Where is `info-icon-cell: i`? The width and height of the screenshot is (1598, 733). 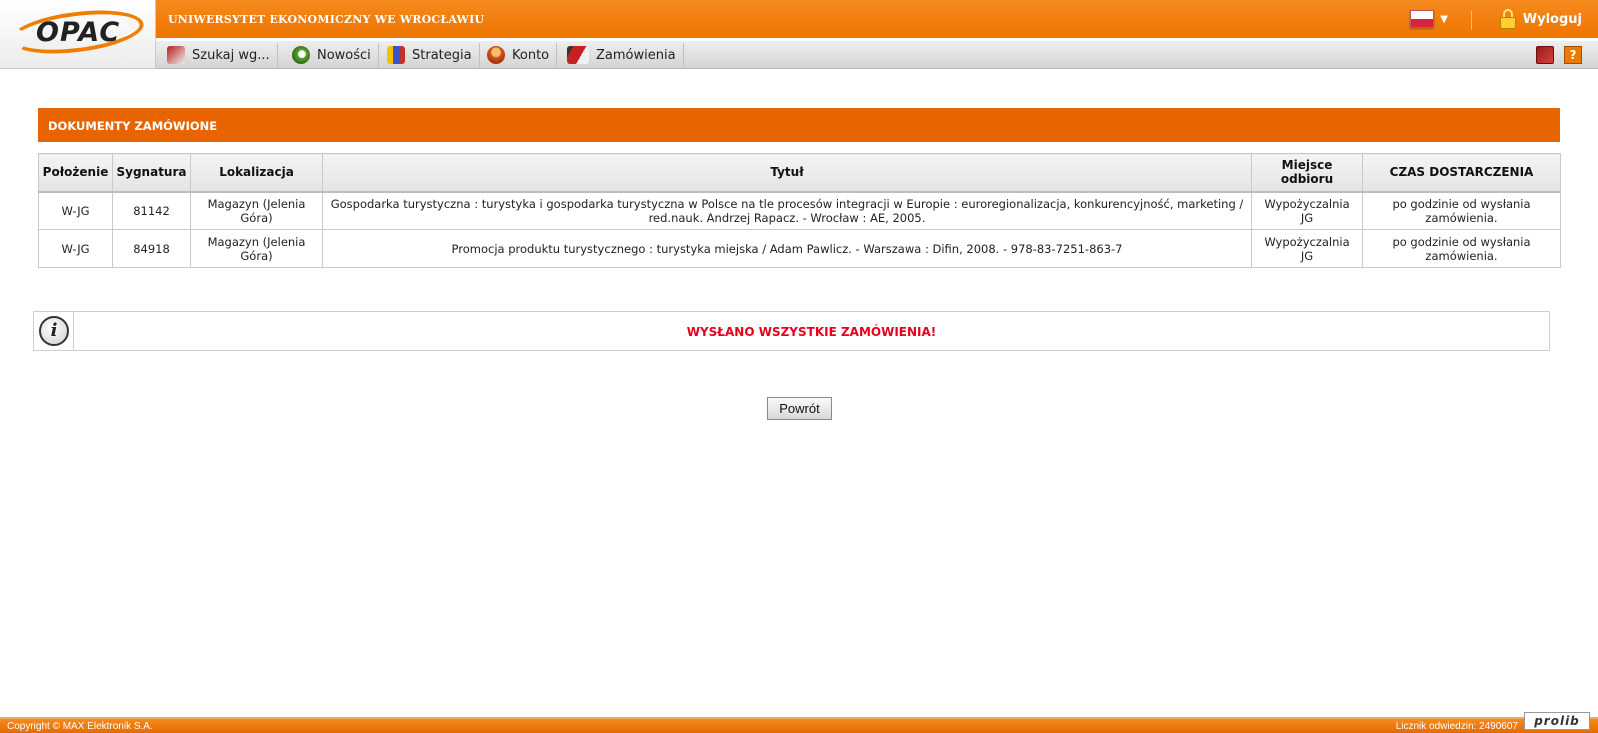 info-icon-cell: i is located at coordinates (54, 331).